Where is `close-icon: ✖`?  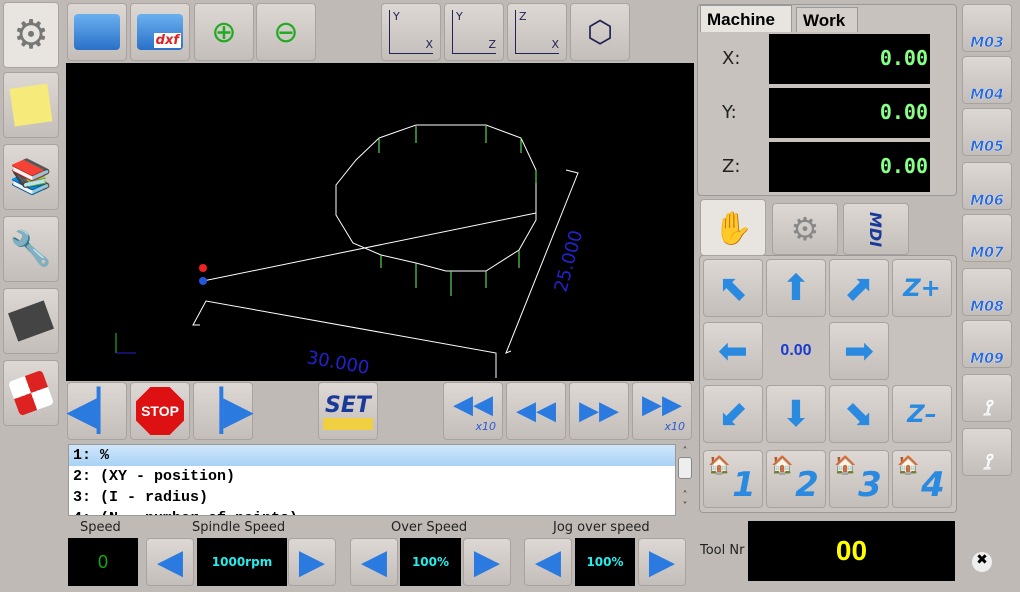
close-icon: ✖ is located at coordinates (982, 562).